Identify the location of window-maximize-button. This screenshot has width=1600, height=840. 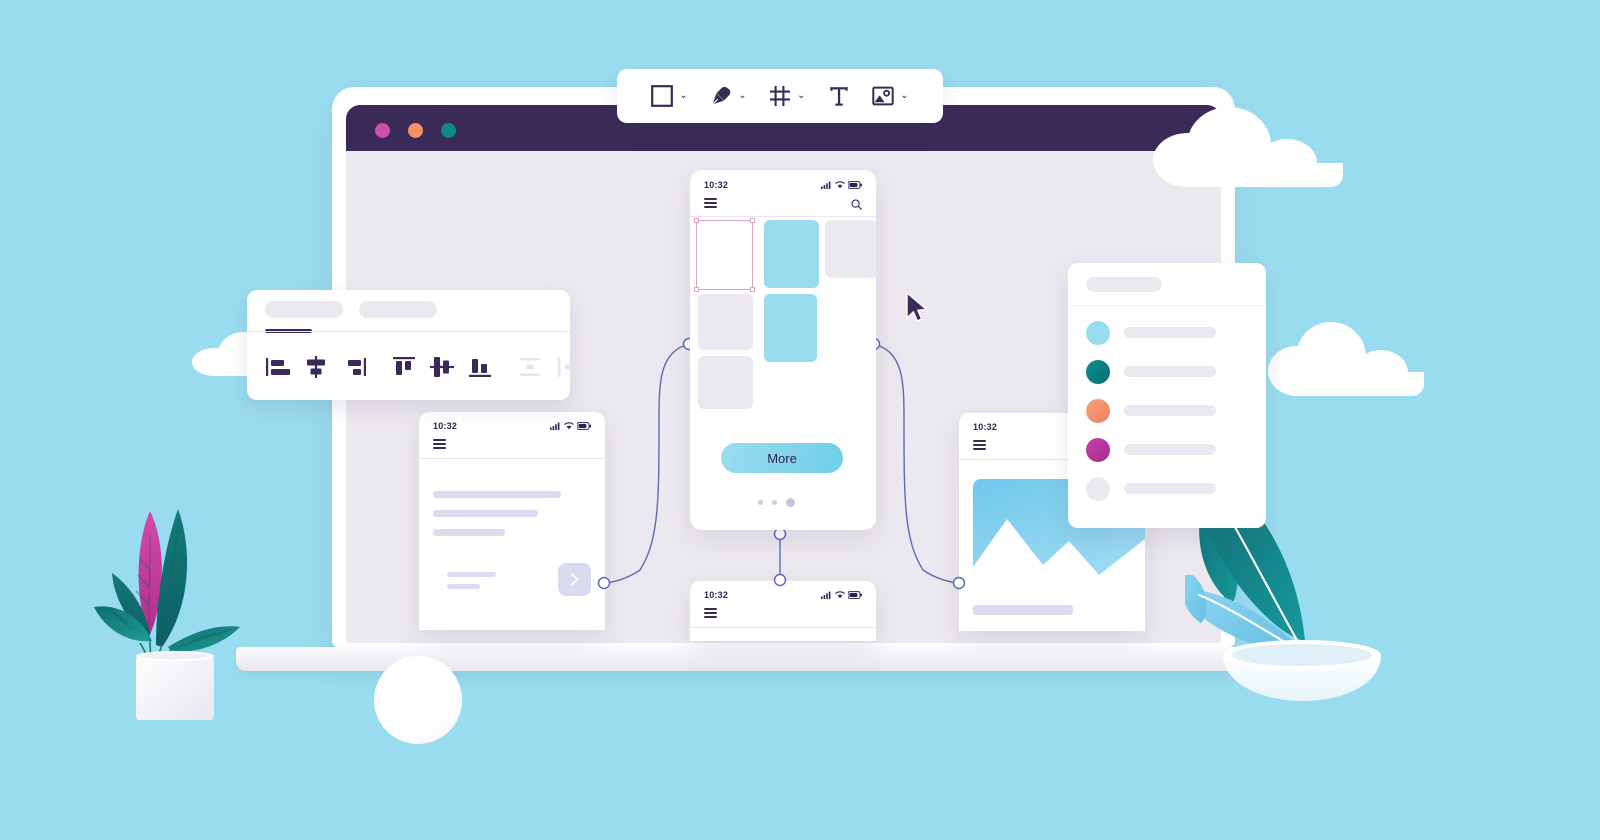
(448, 130).